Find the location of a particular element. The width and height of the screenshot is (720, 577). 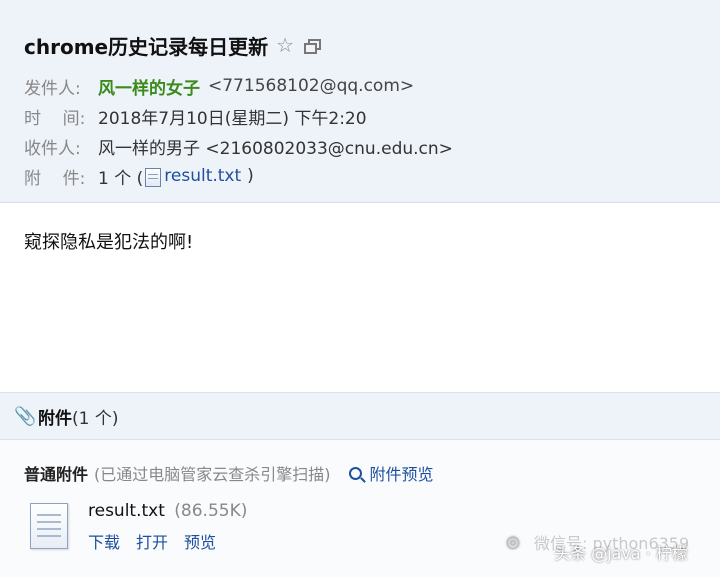

normal-attachments-row: 普通附件 (已通过电脑管家云查杀引擎扫描) 附件预览 is located at coordinates (229, 473).